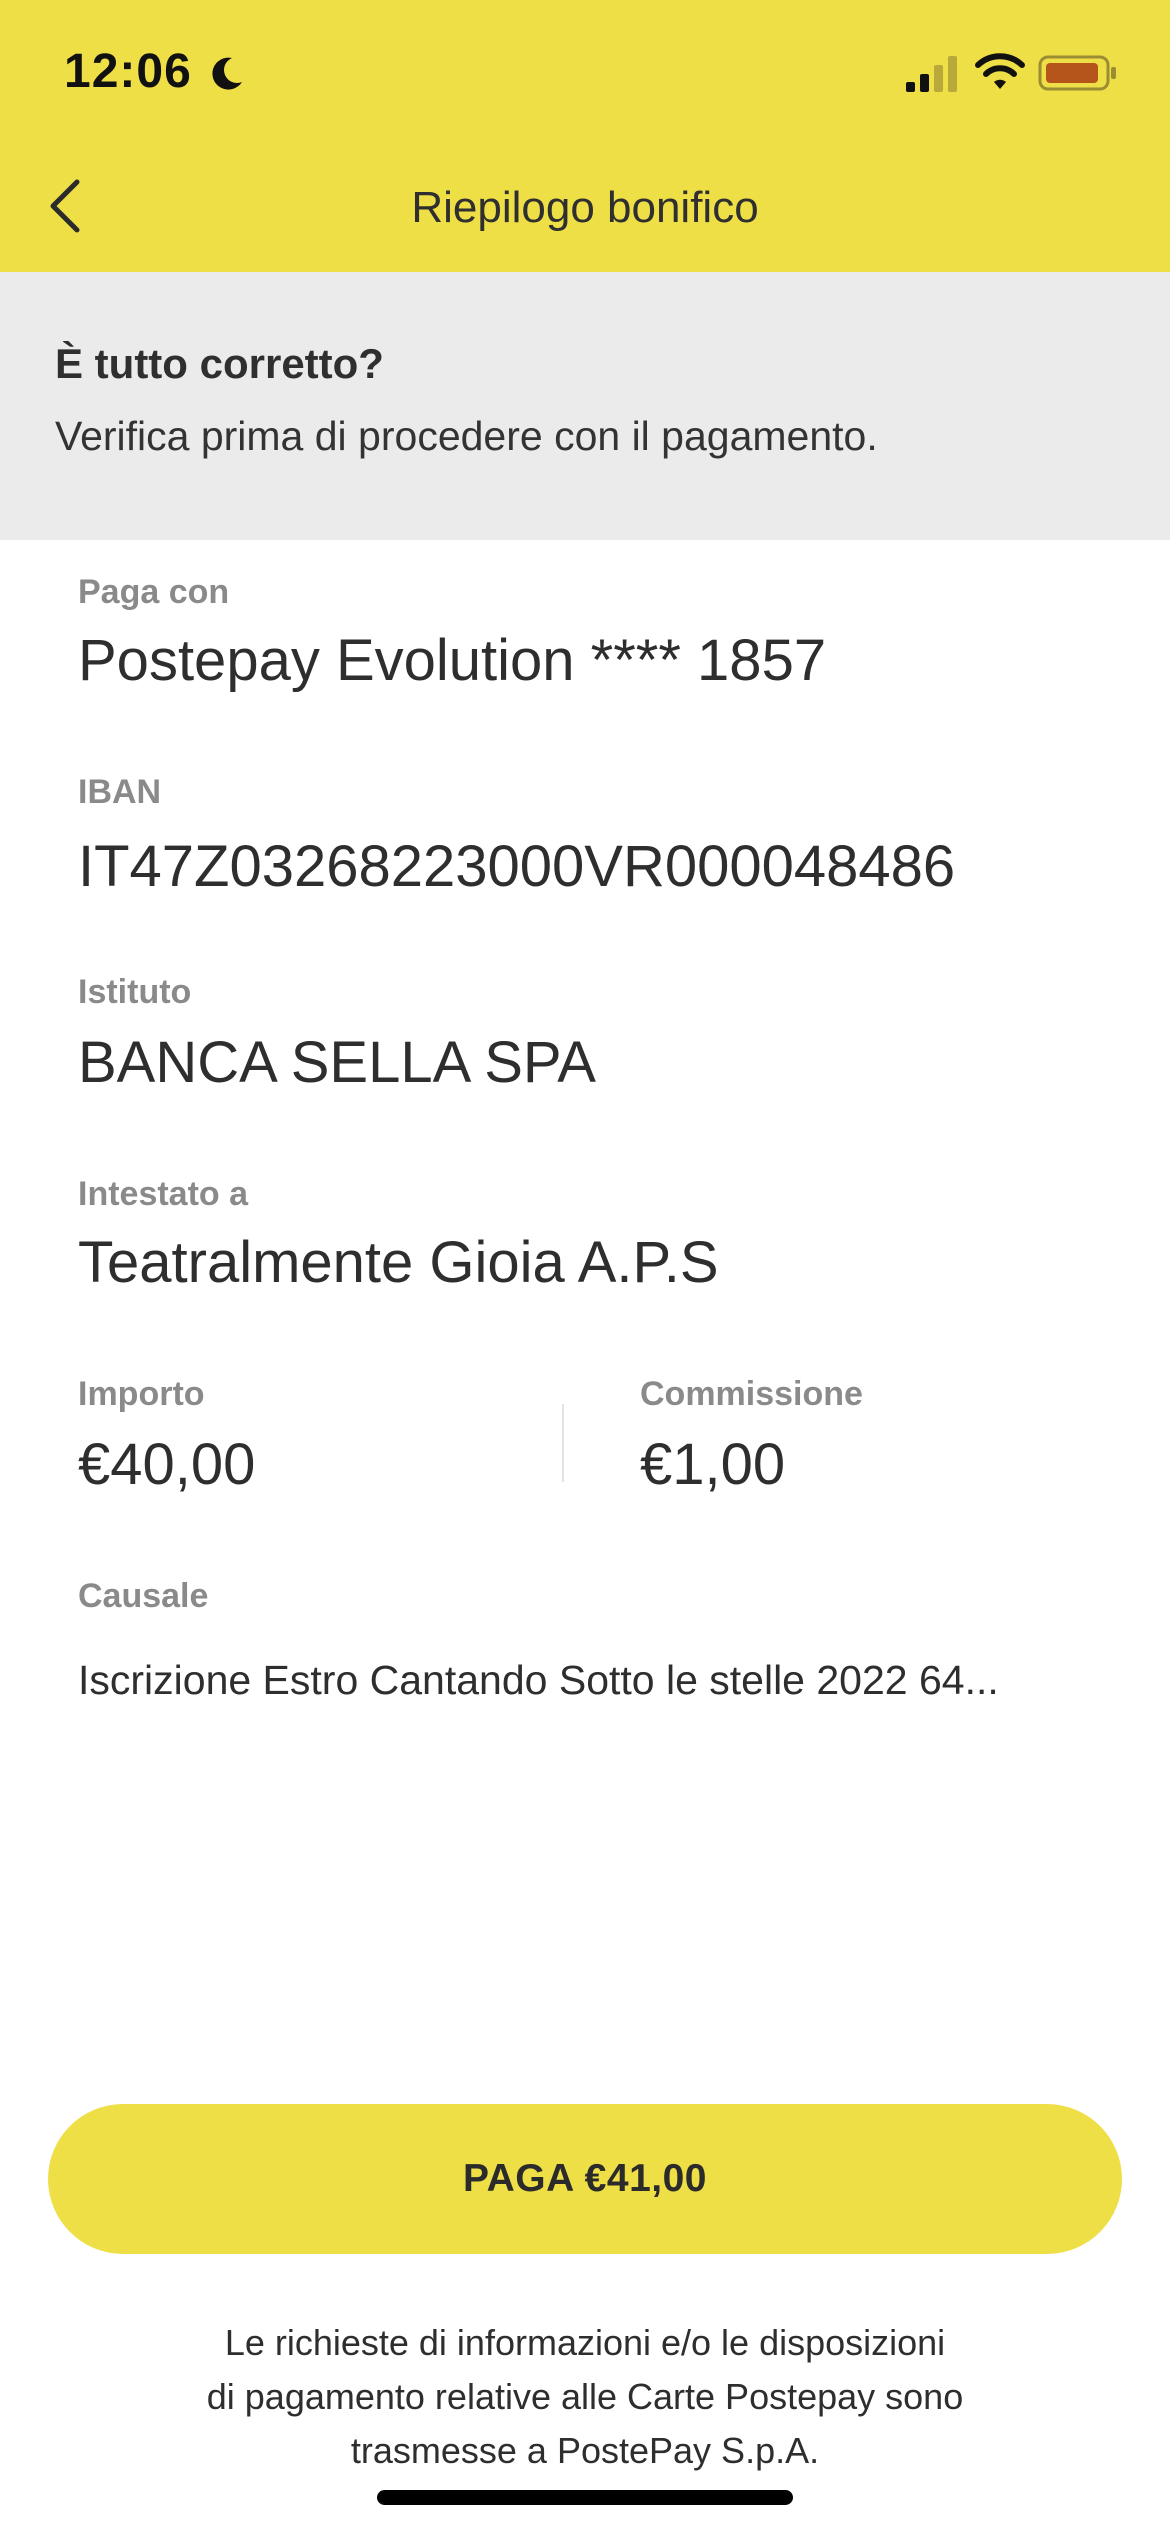  I want to click on wifi-icon, so click(1000, 71).